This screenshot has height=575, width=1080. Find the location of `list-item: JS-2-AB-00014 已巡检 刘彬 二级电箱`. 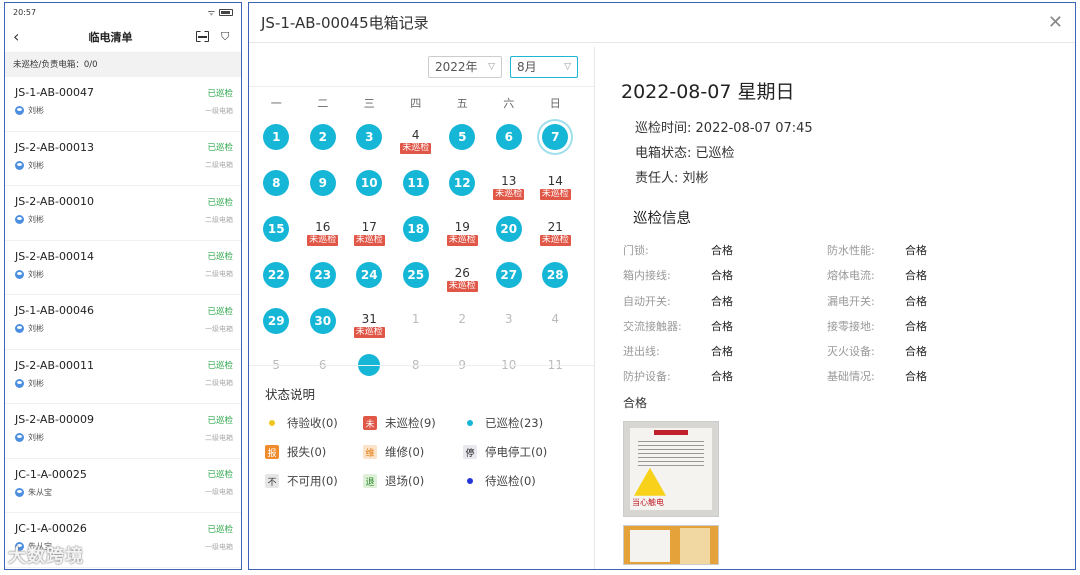

list-item: JS-2-AB-00014 已巡检 刘彬 二级电箱 is located at coordinates (123, 268).